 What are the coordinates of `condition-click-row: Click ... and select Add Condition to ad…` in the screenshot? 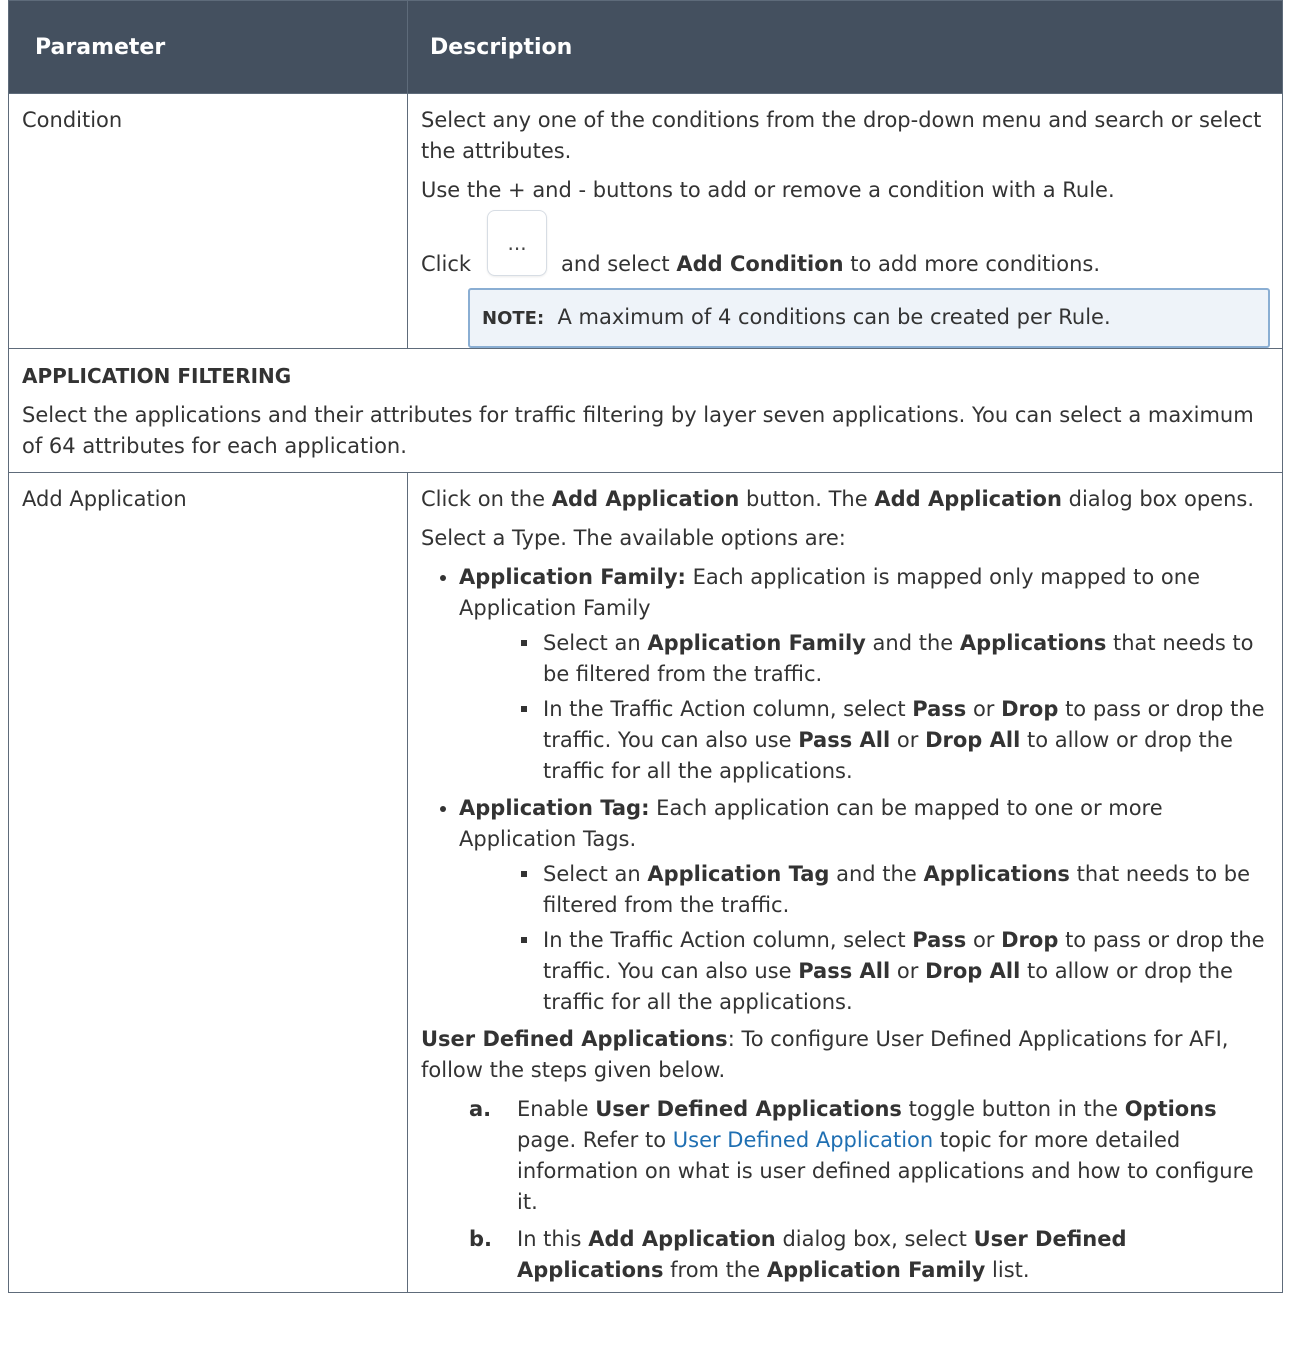 It's located at (846, 245).